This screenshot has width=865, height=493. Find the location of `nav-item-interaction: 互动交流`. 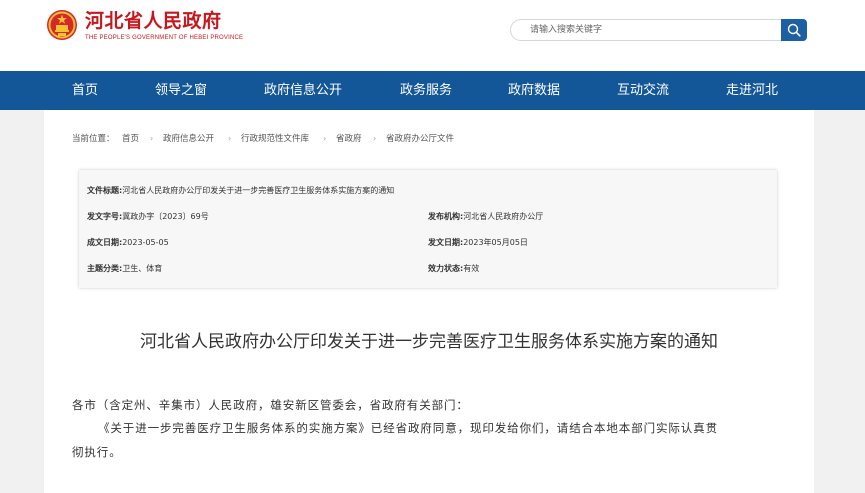

nav-item-interaction: 互动交流 is located at coordinates (643, 90).